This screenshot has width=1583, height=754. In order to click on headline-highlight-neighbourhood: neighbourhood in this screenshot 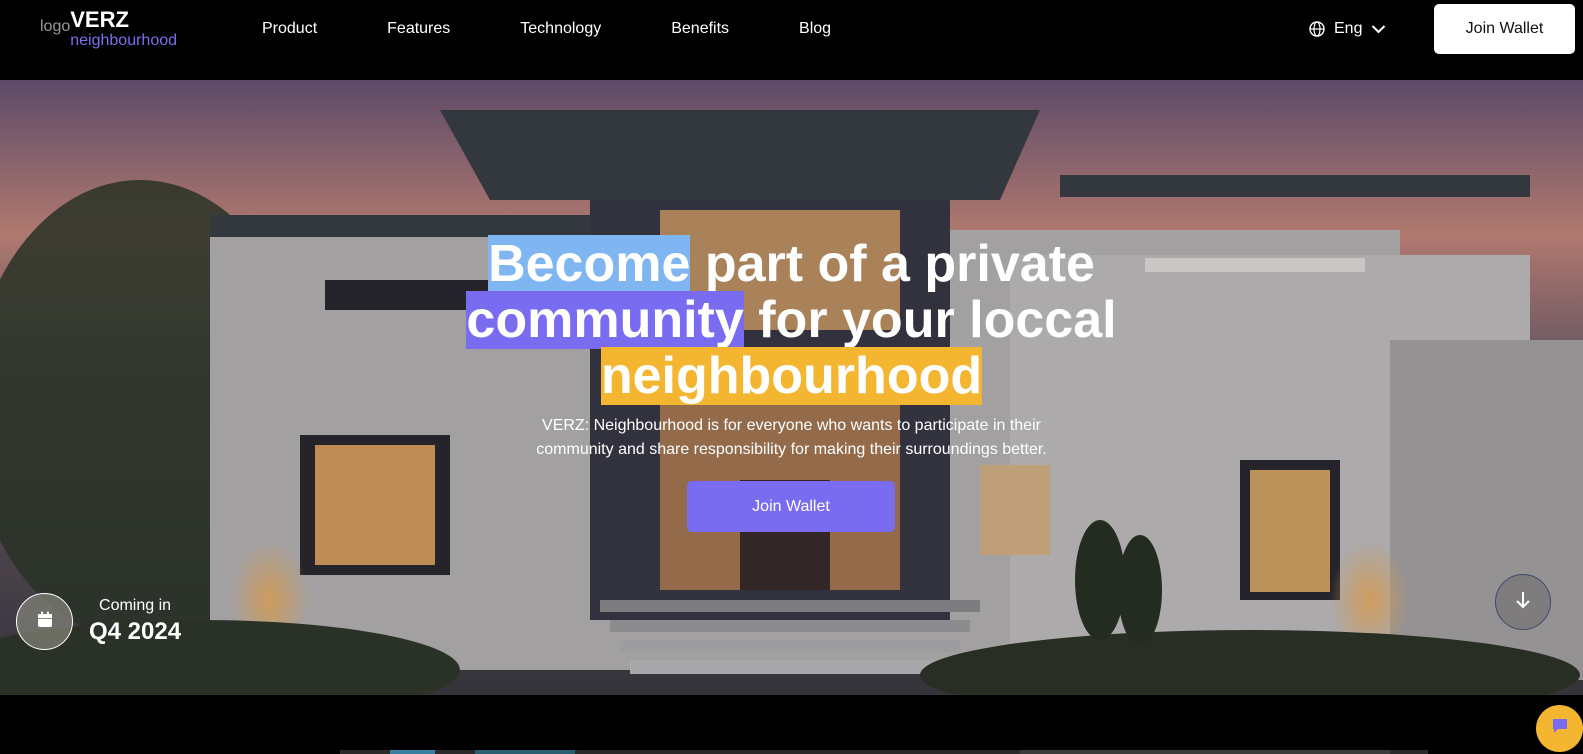, I will do `click(791, 376)`.